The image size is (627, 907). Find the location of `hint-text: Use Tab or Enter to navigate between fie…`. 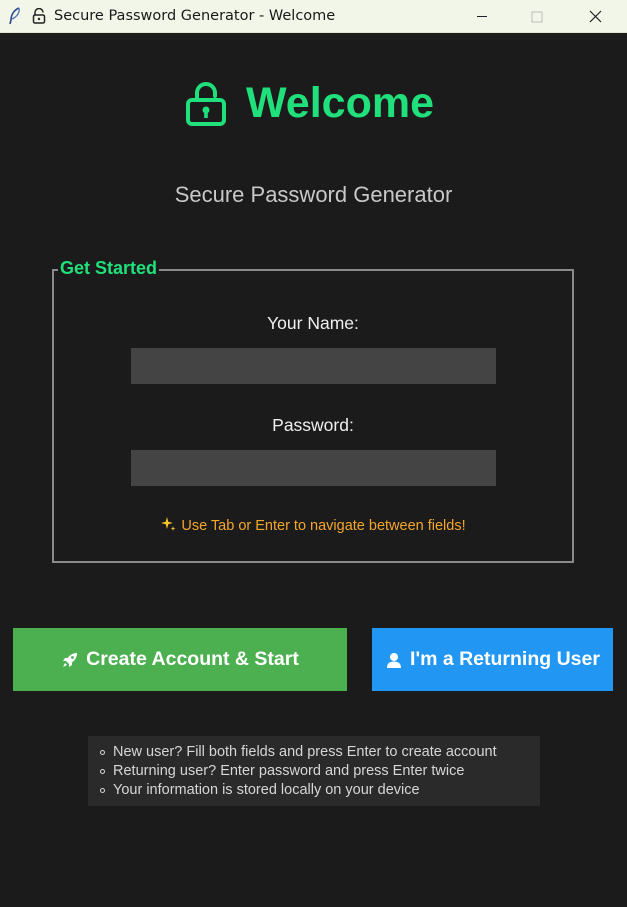

hint-text: Use Tab or Enter to navigate between fie… is located at coordinates (323, 526).